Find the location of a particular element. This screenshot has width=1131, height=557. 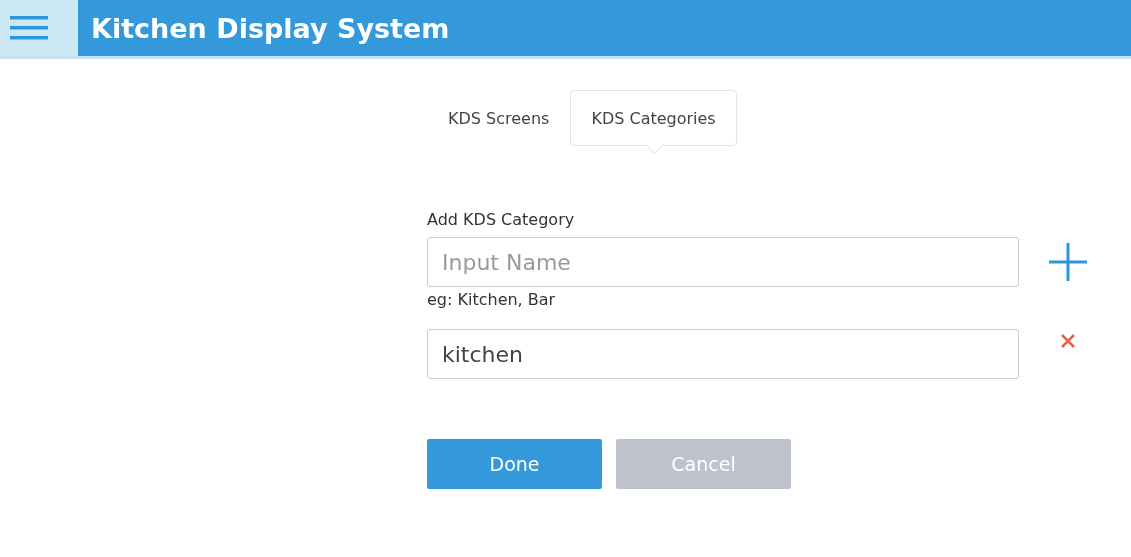

hint-text: eg: Kitchen, Bar is located at coordinates (492, 299).